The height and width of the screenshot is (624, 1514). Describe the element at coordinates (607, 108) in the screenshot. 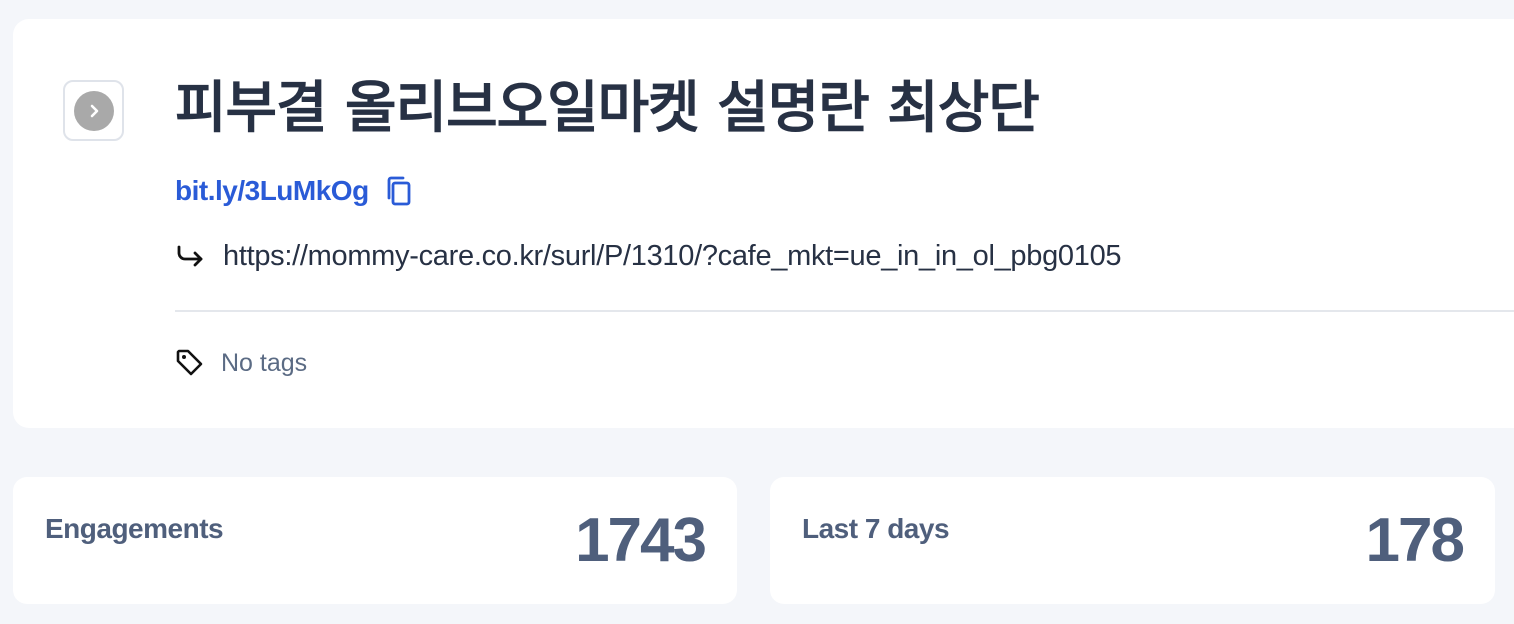

I see `link-title: 피부결 올리브오일마켓 설명란 최상단` at that location.